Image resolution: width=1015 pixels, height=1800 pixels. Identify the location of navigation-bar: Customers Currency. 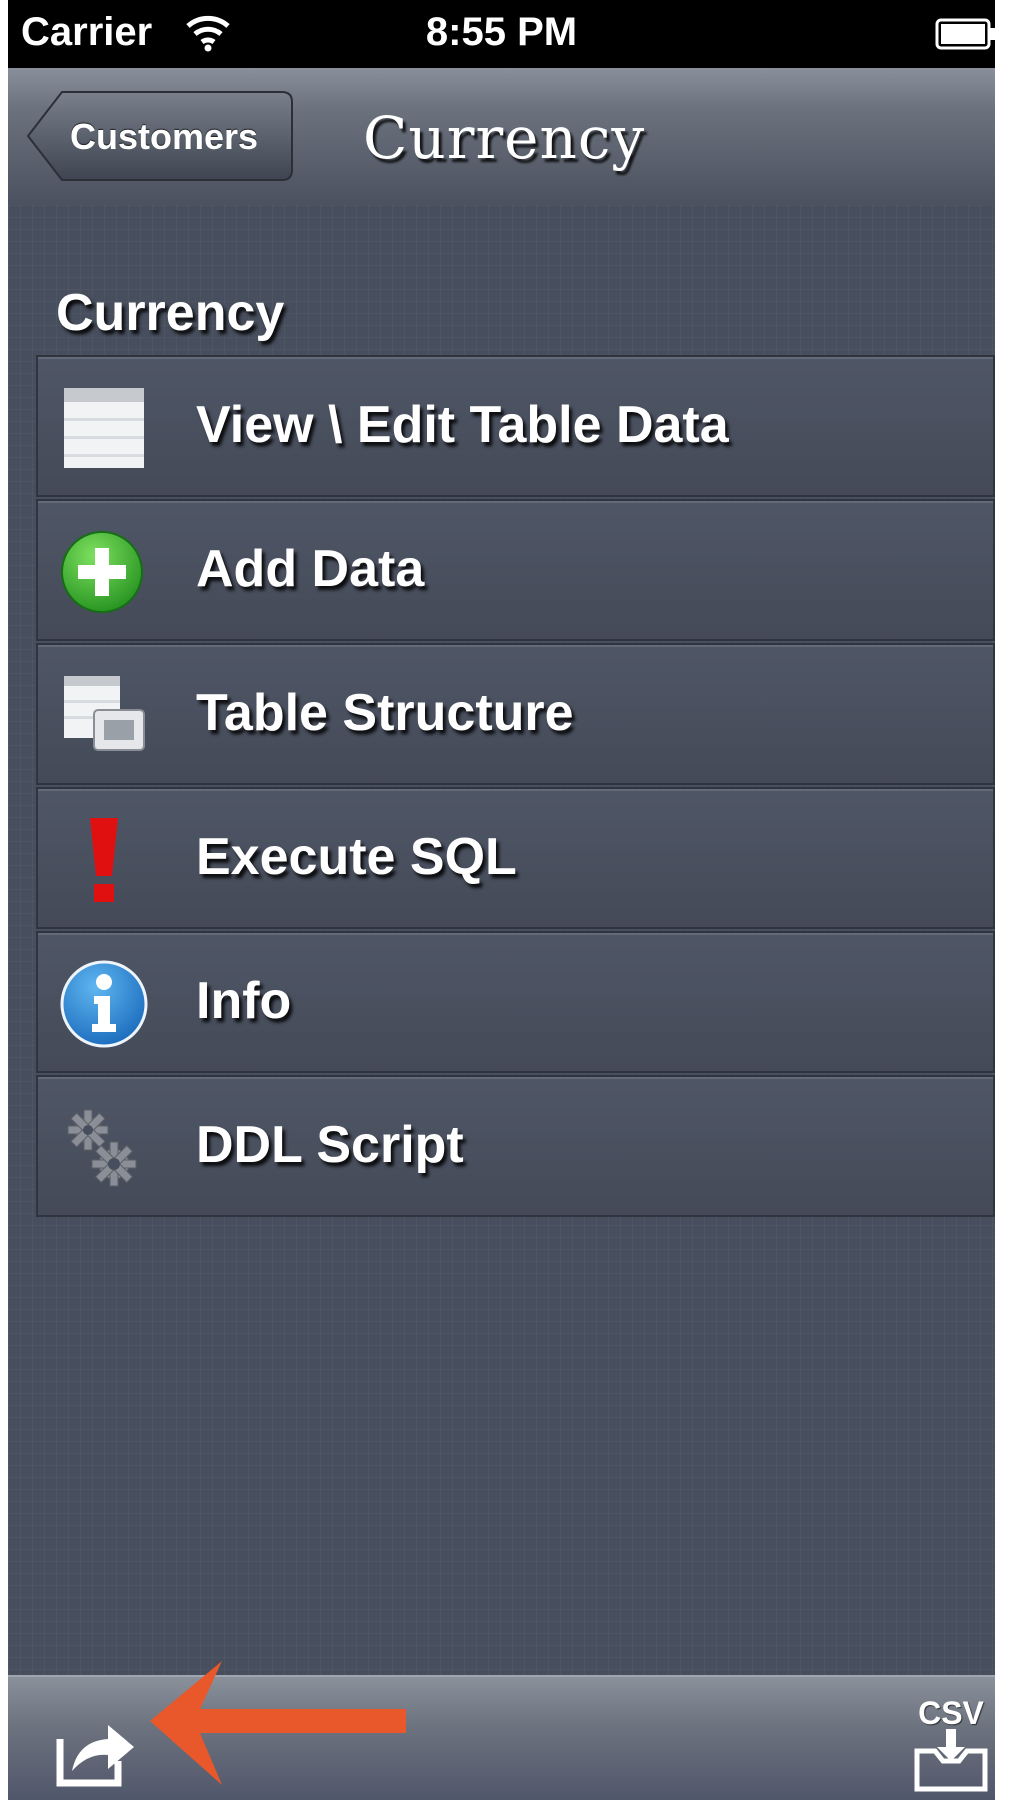
(501, 137).